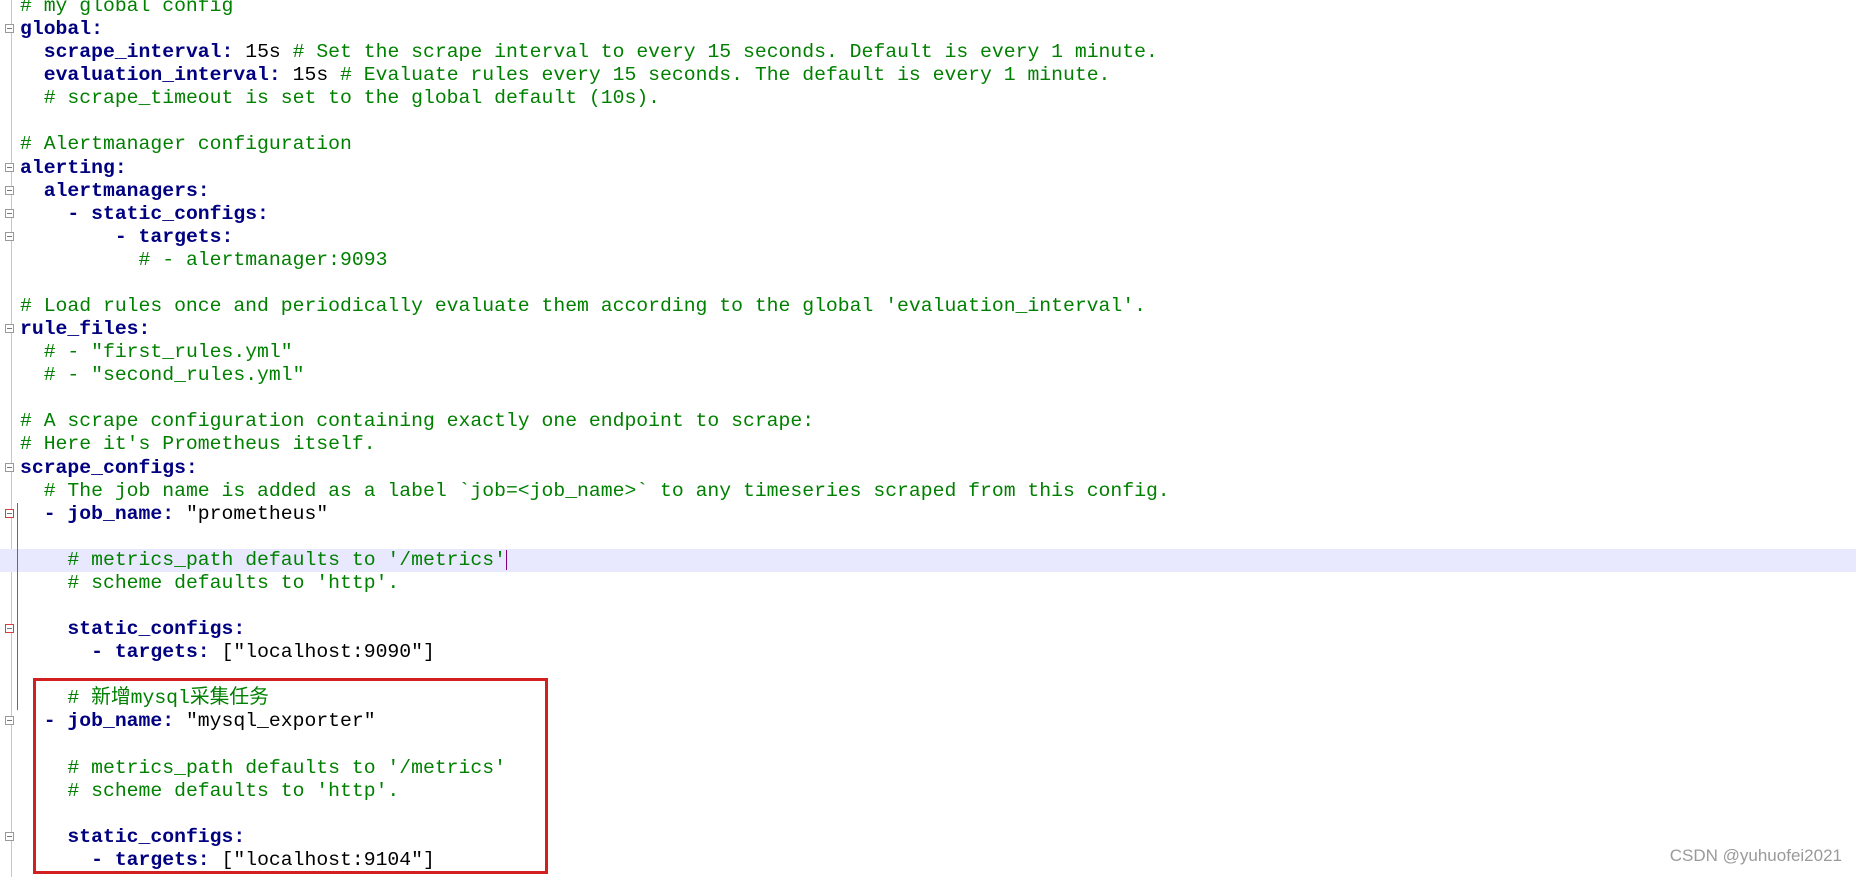 The image size is (1856, 877). Describe the element at coordinates (251, 513) in the screenshot. I see `yaml-value: "prometheus"` at that location.